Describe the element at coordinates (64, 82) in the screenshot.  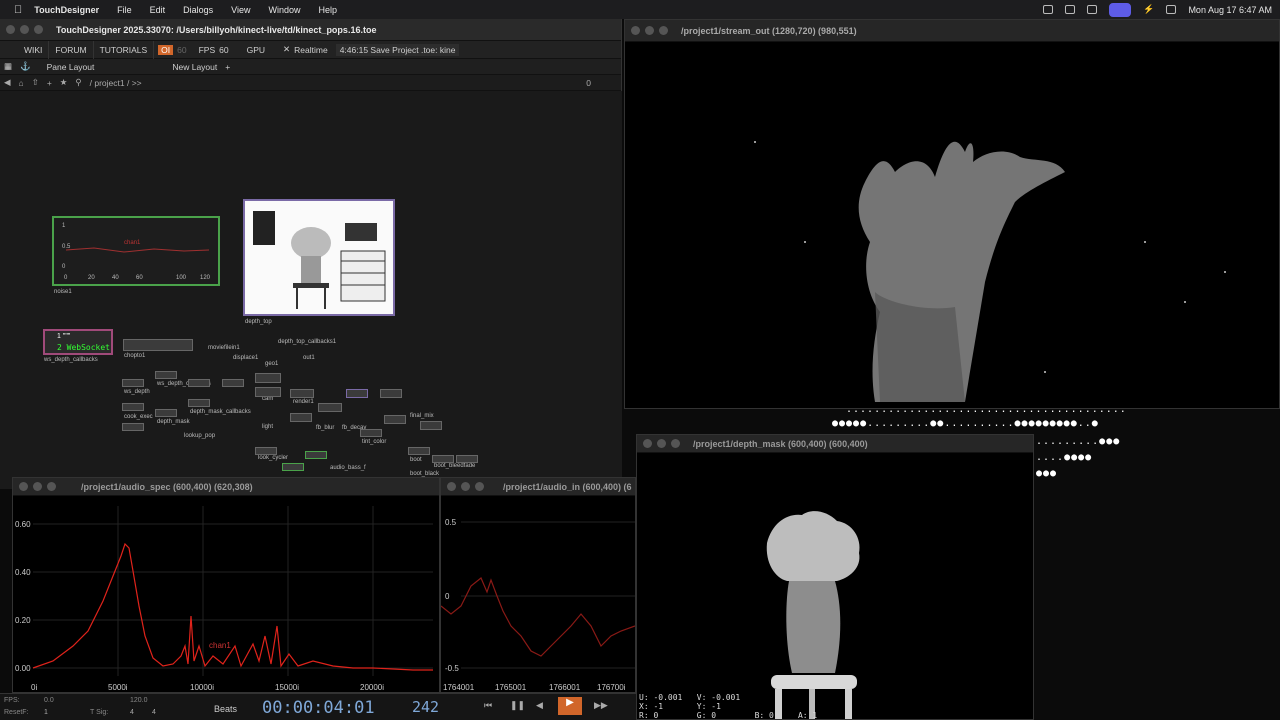
I see `star-icon: ★` at that location.